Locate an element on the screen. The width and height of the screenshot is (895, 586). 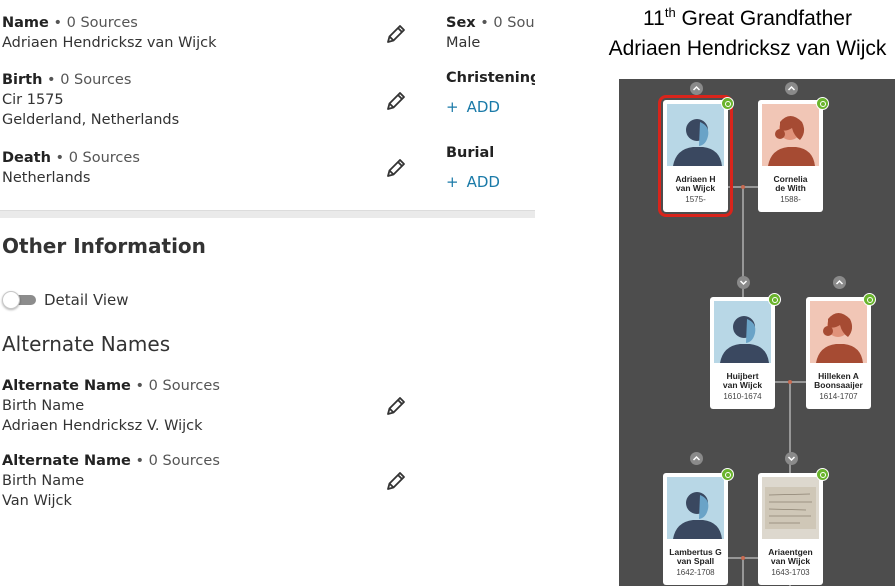
person-card: Hilleken A Boonsaaijer 1614-1707 is located at coordinates (838, 353).